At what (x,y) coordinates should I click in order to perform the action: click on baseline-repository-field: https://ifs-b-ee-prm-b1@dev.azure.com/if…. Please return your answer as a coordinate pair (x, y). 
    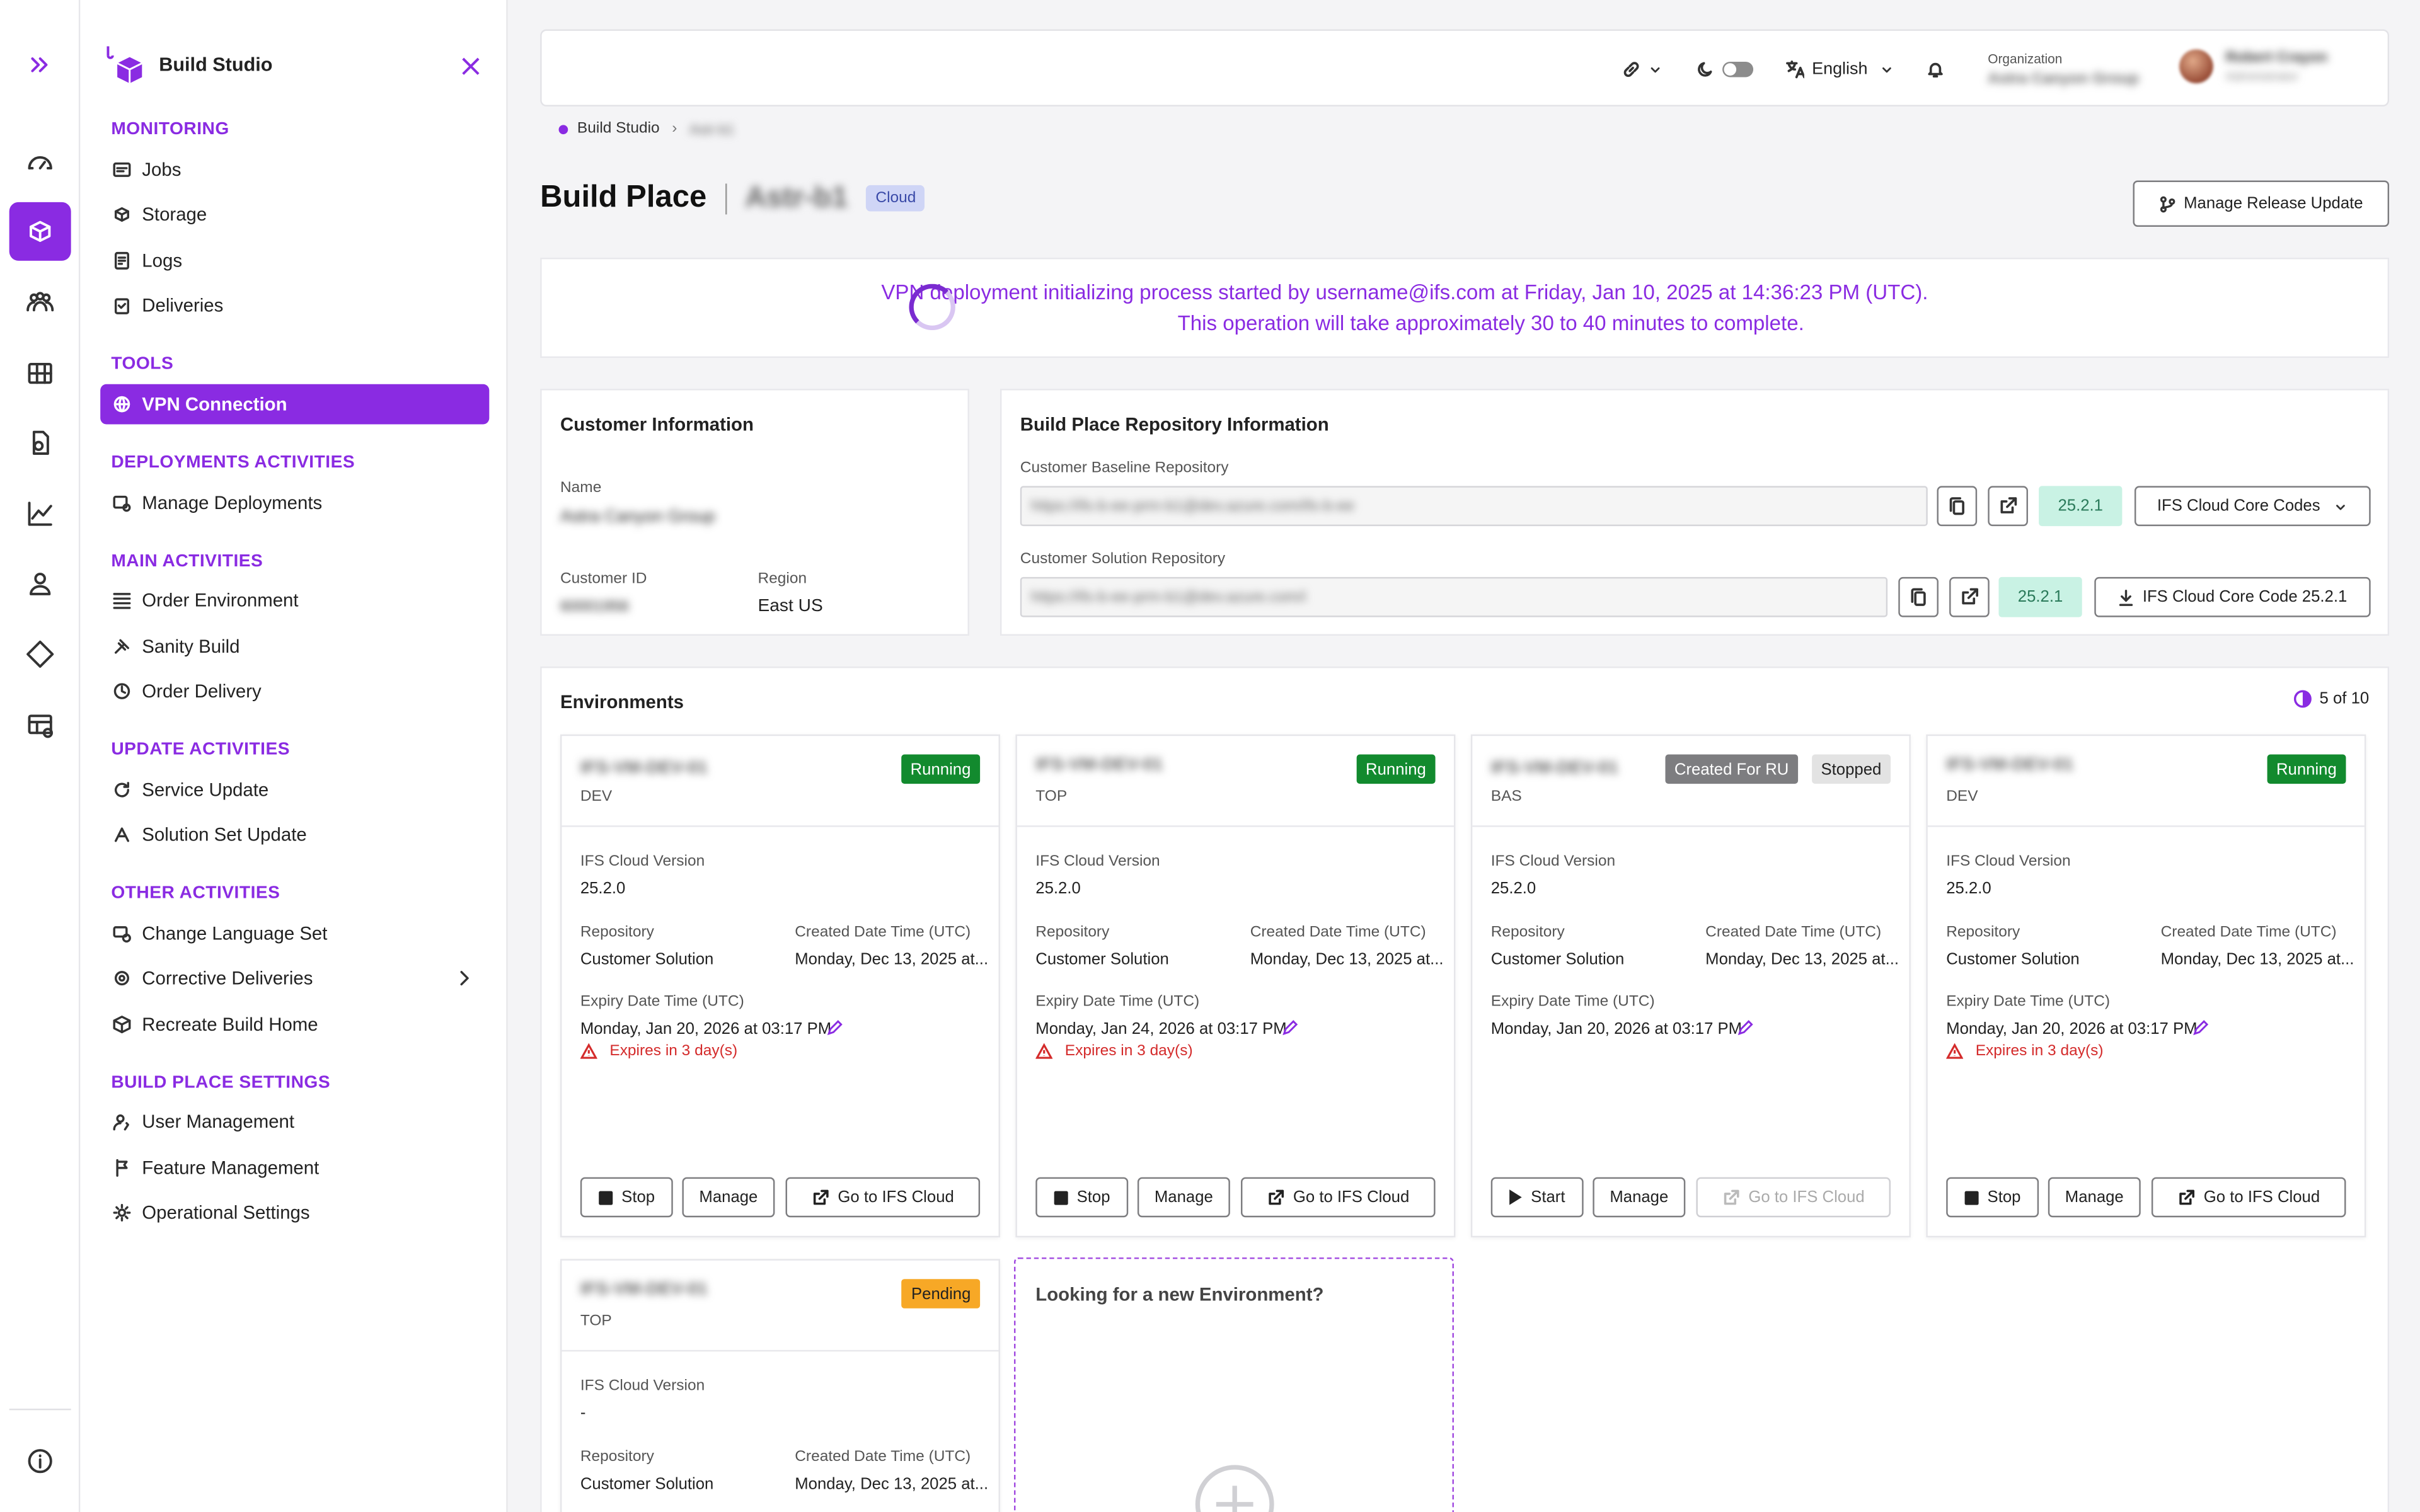
    Looking at the image, I should click on (1474, 506).